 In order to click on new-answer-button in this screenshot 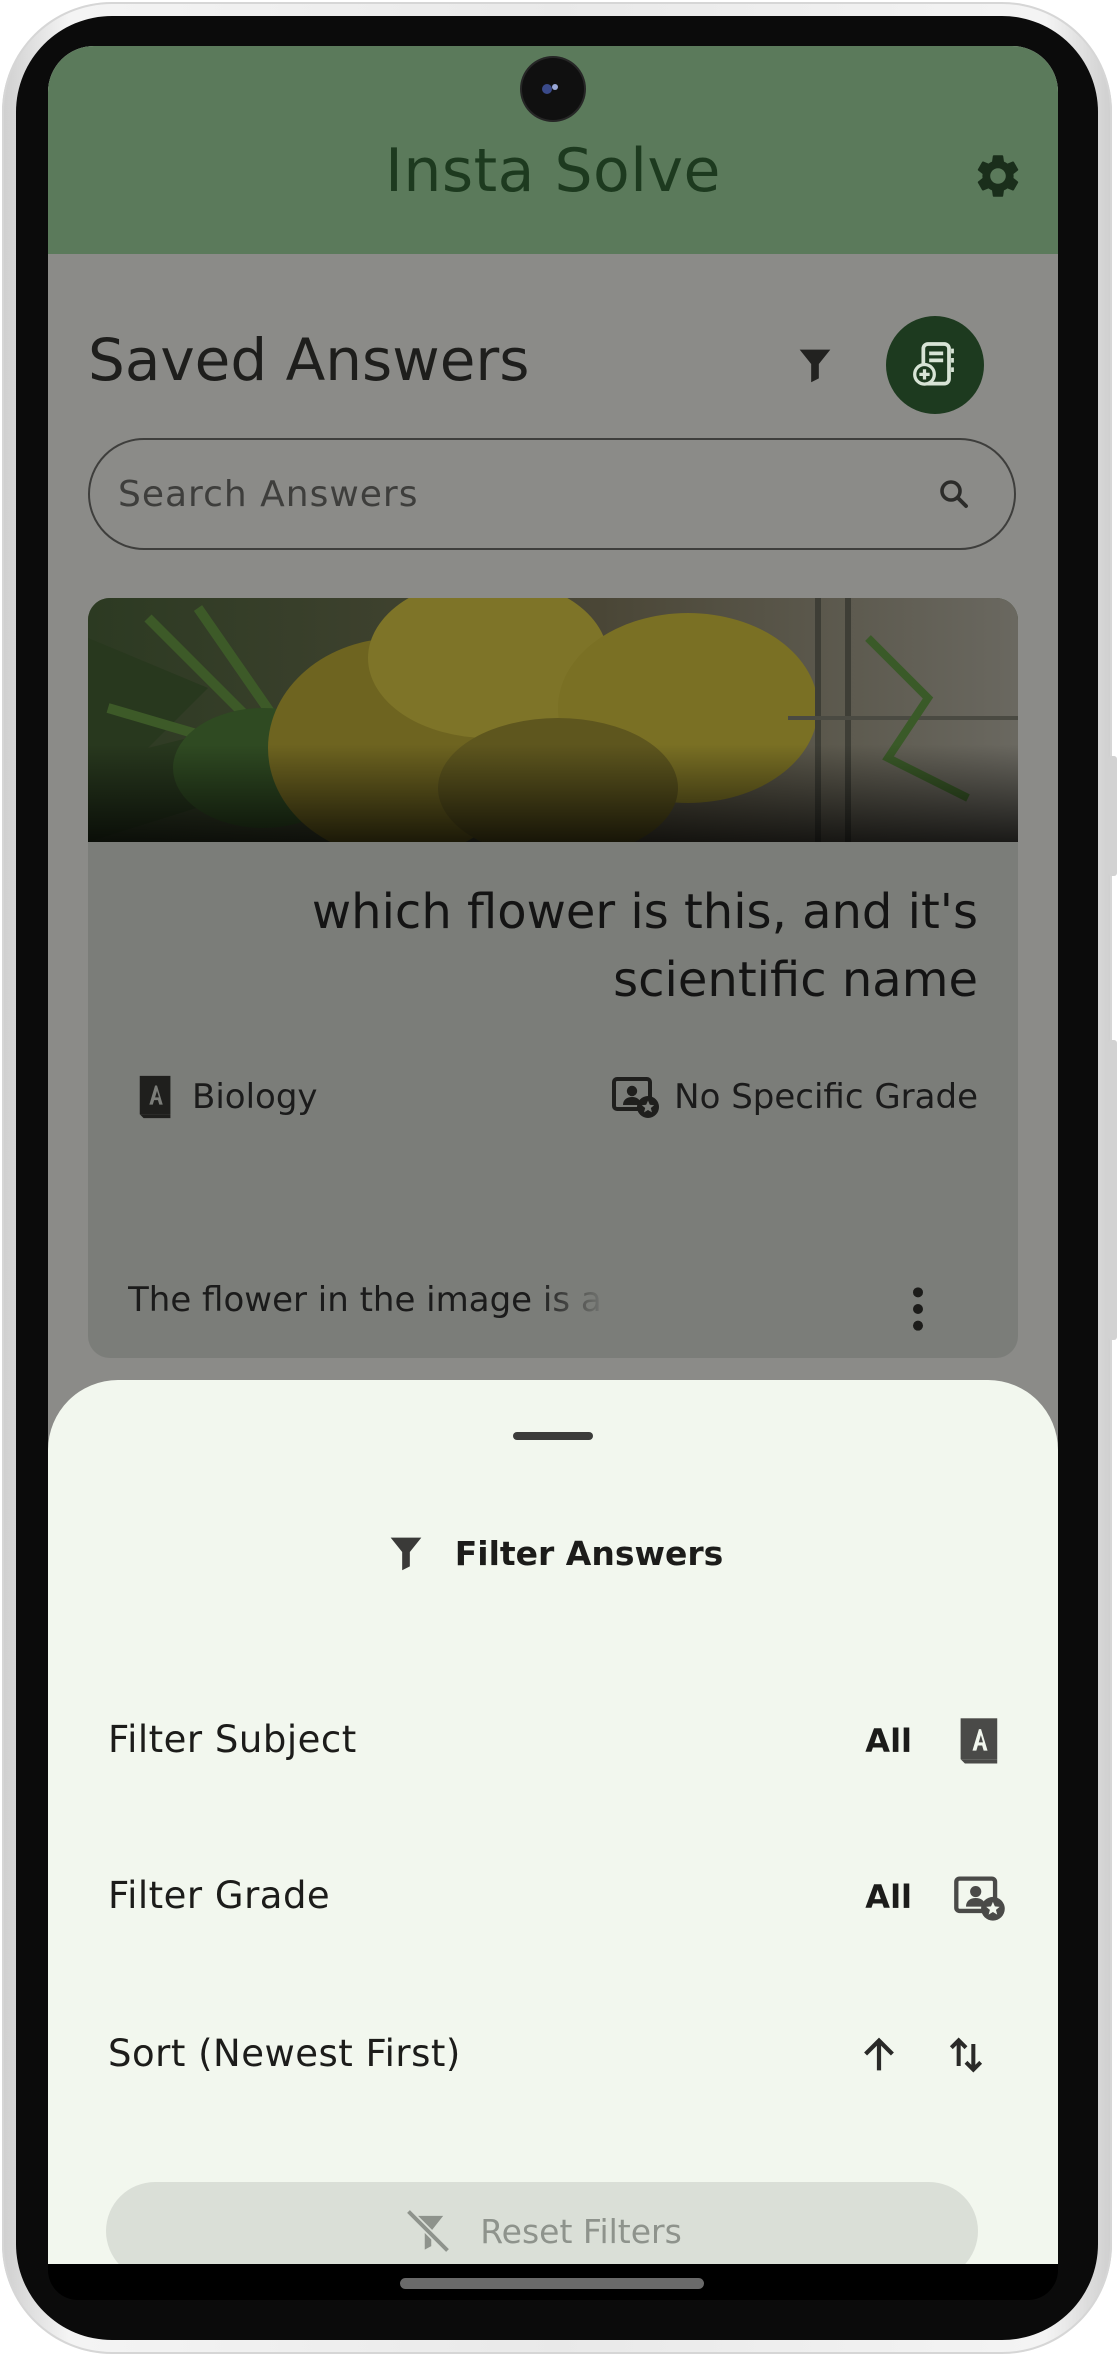, I will do `click(935, 365)`.